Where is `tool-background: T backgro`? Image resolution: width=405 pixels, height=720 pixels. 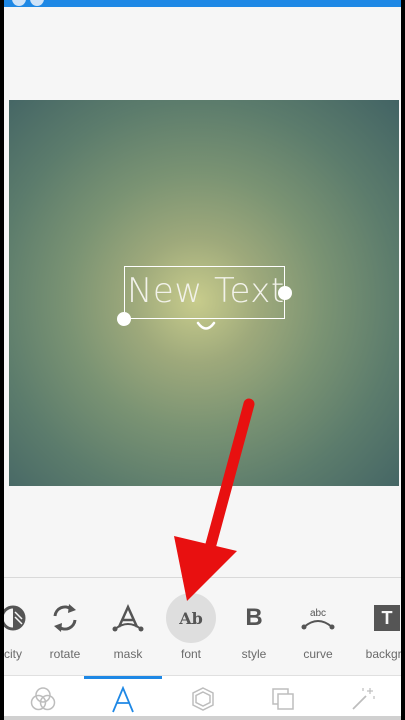 tool-background: T backgro is located at coordinates (378, 627).